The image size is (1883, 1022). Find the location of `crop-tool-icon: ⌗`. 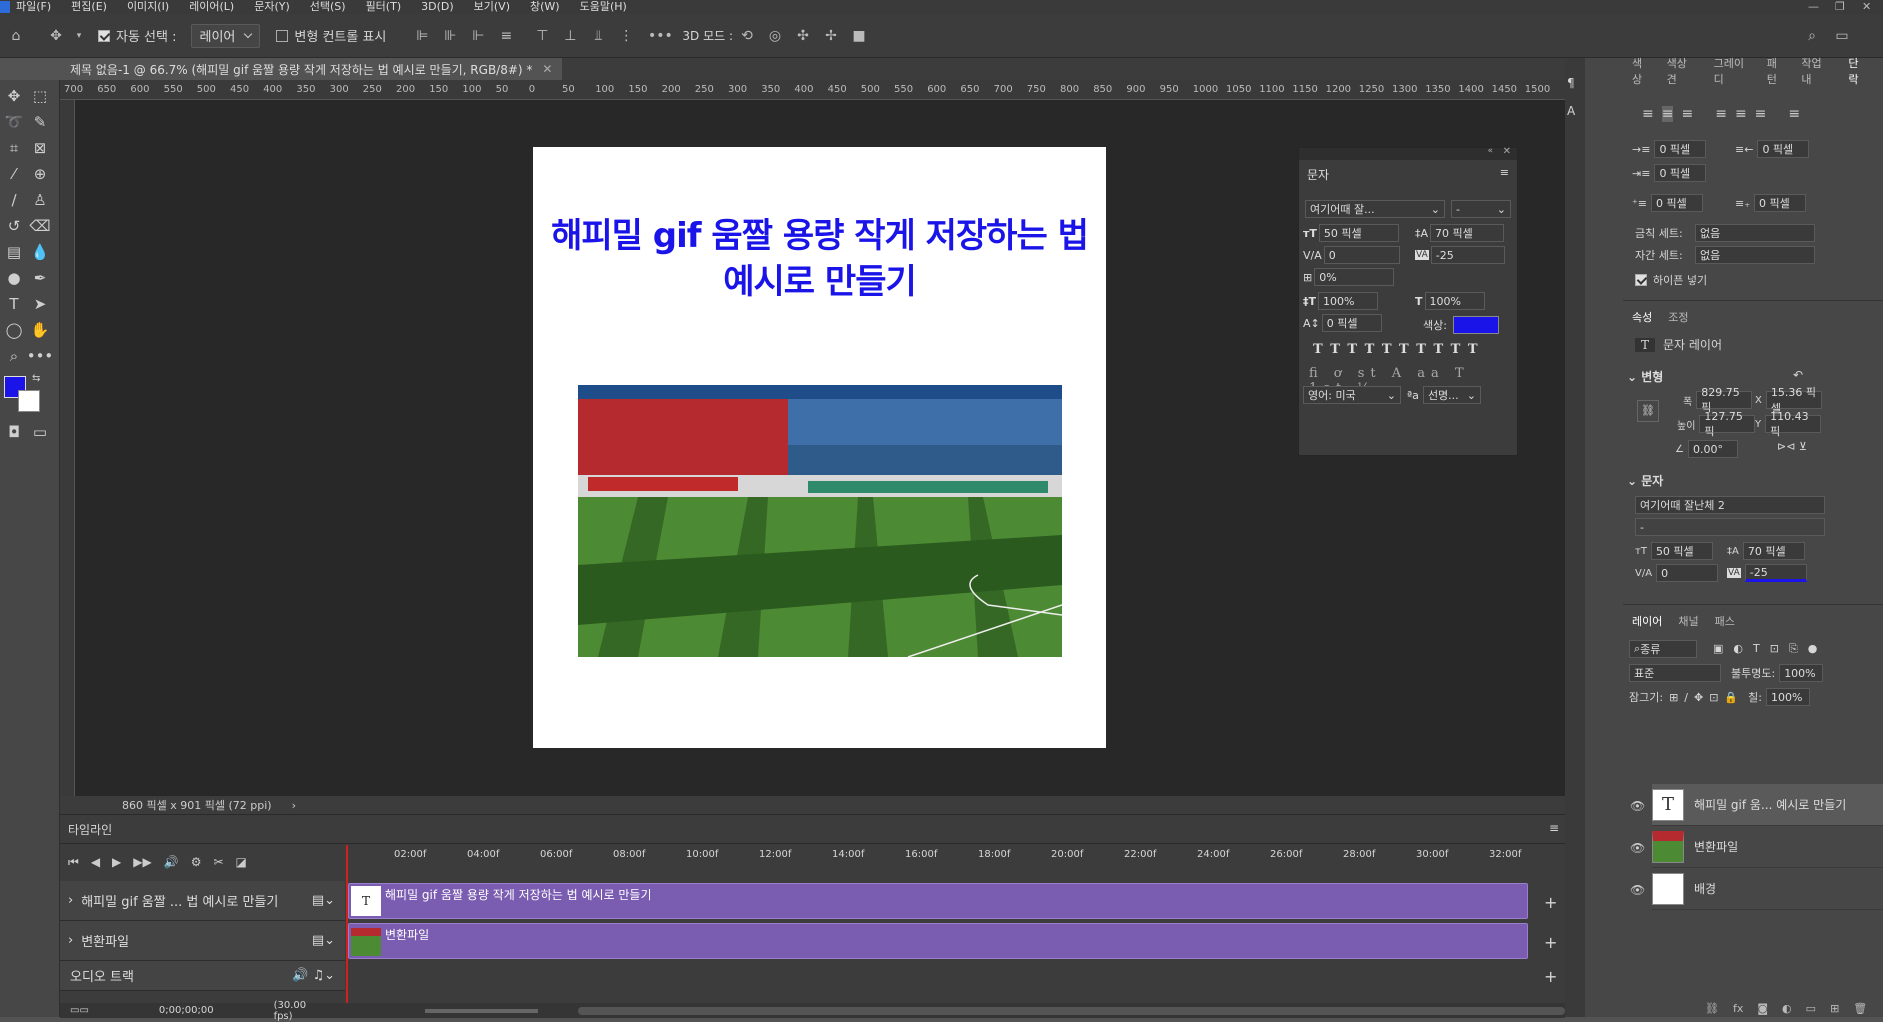

crop-tool-icon: ⌗ is located at coordinates (14, 148).